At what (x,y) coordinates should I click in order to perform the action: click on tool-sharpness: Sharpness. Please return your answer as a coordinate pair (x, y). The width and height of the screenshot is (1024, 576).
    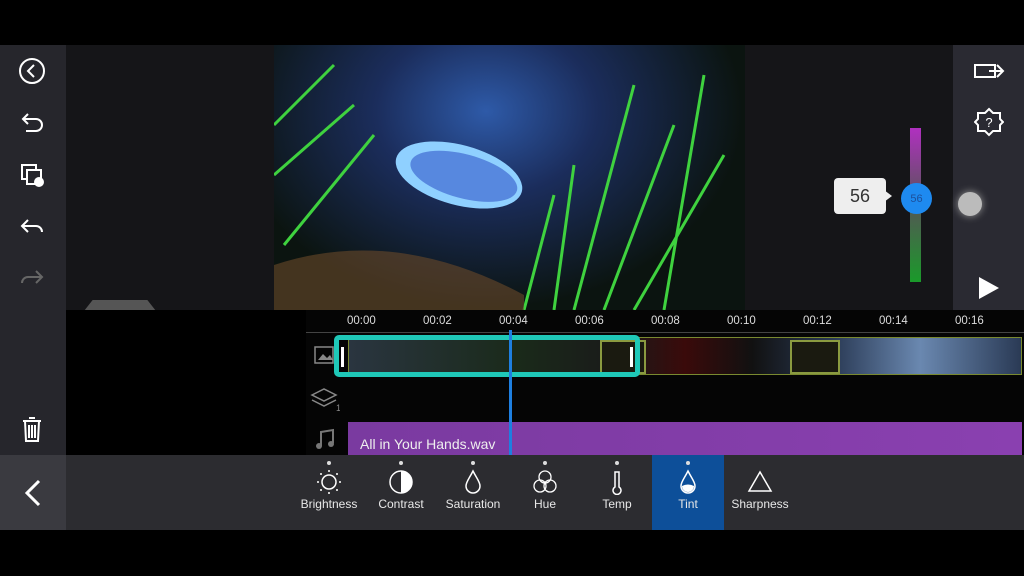
    Looking at the image, I should click on (760, 492).